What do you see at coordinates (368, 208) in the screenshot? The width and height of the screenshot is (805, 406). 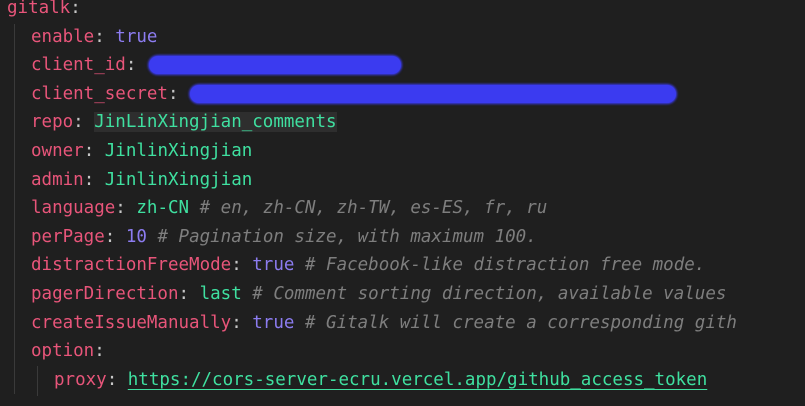 I see `yaml-comment: # en, zh-CN, zh-TW, es-ES, fr, ru` at bounding box center [368, 208].